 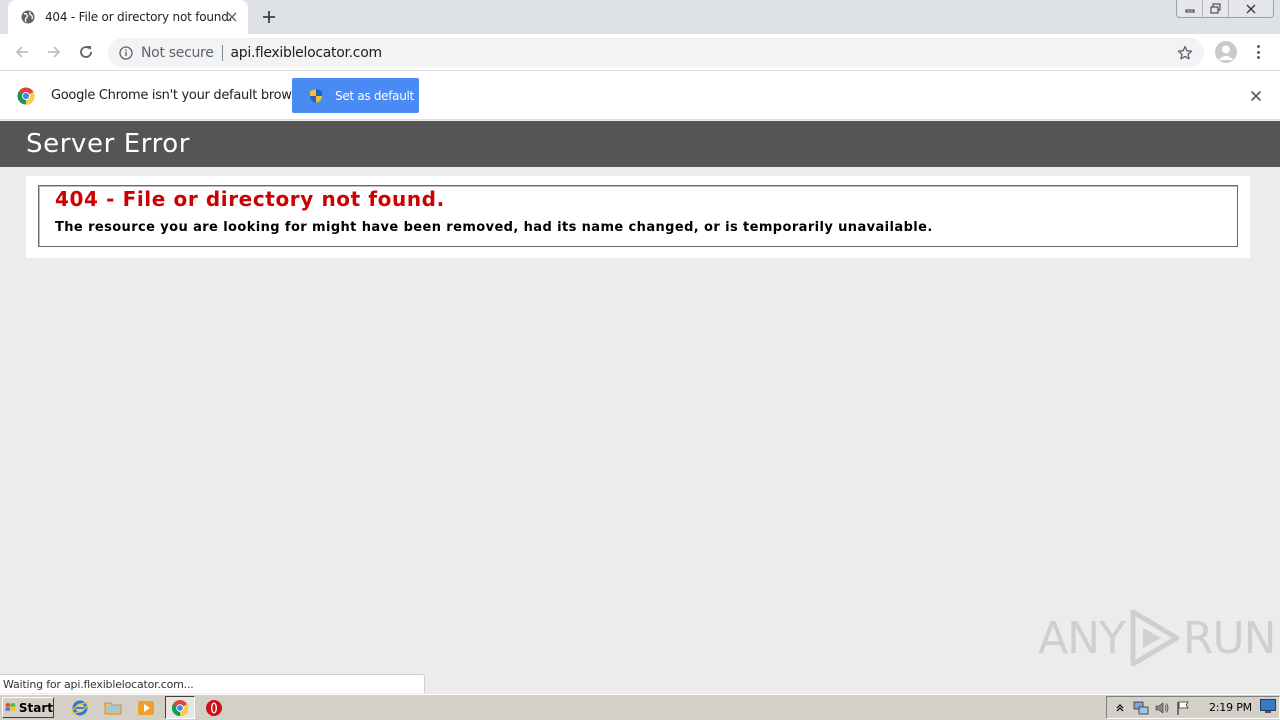 What do you see at coordinates (316, 95) in the screenshot?
I see `uac-shield-icon` at bounding box center [316, 95].